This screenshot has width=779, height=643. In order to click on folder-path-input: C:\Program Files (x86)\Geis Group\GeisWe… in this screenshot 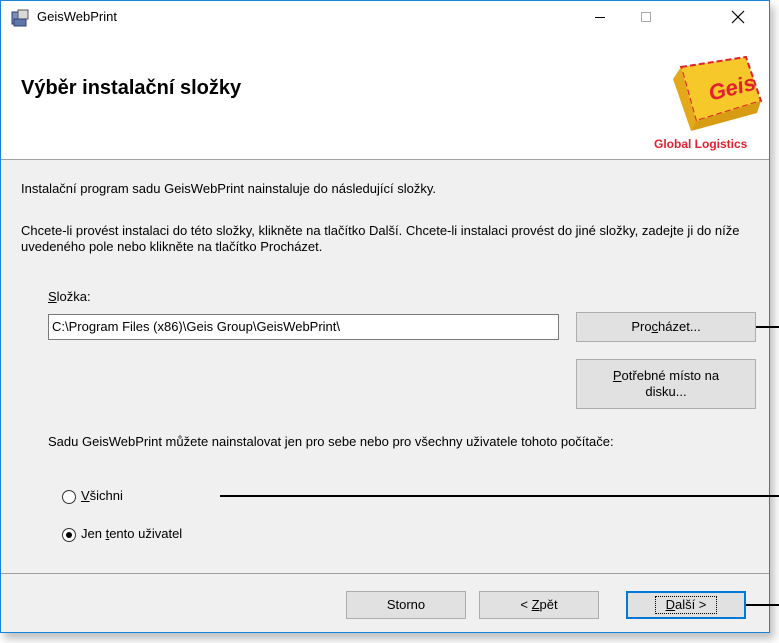, I will do `click(303, 327)`.